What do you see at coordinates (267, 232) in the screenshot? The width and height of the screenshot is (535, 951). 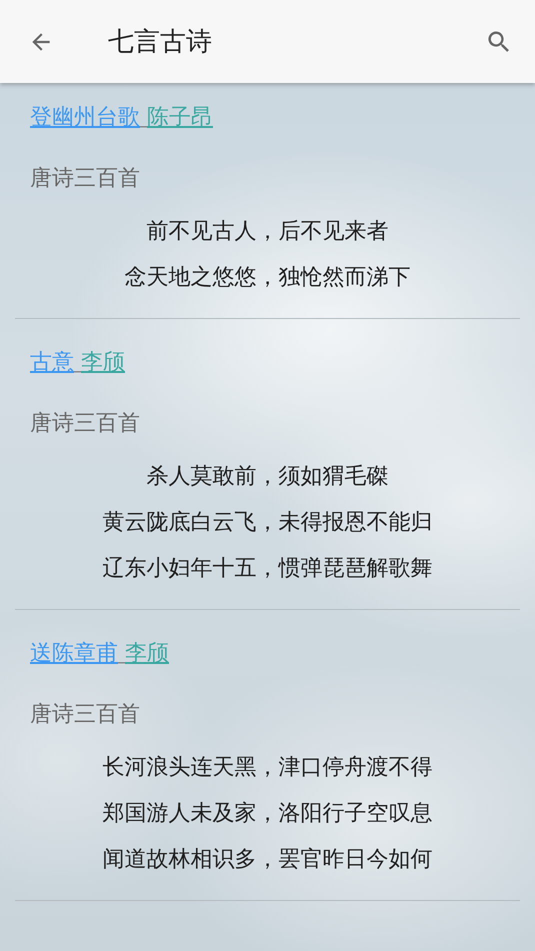 I see `poem-line: 前不见古人，后不见来者` at bounding box center [267, 232].